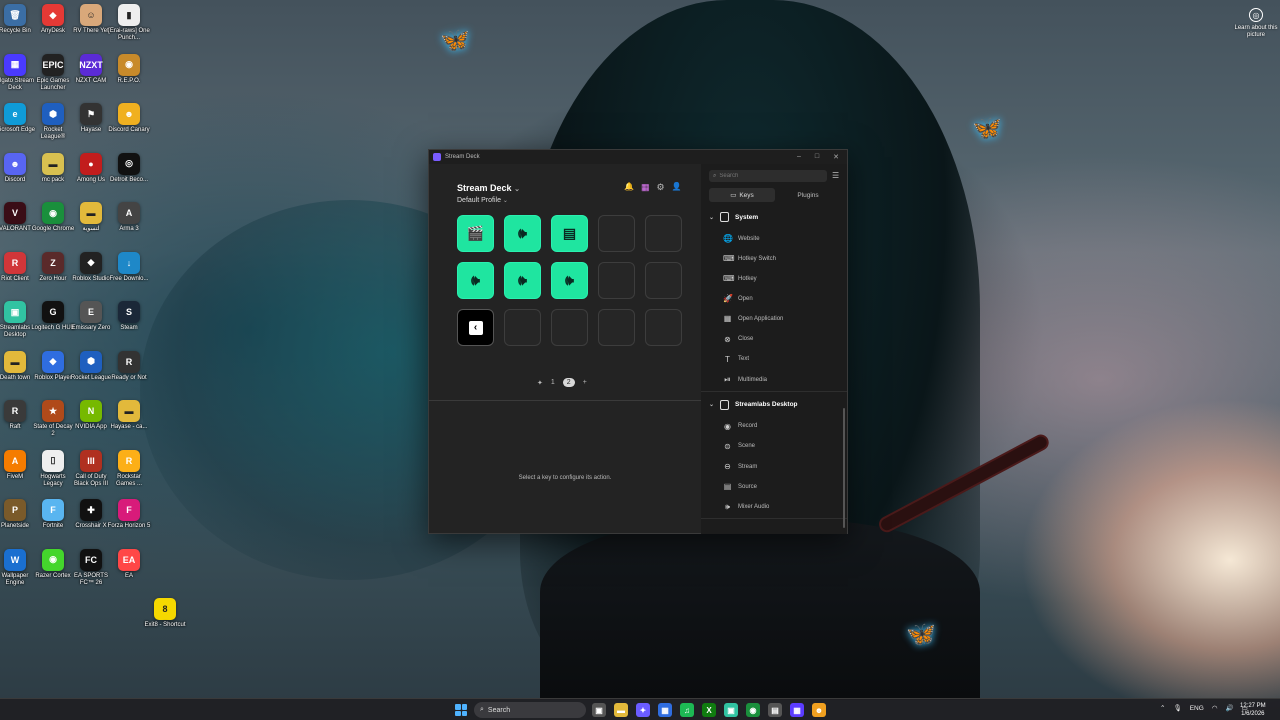 Image resolution: width=1280 pixels, height=720 pixels. What do you see at coordinates (569, 233) in the screenshot?
I see `action-key: ▤` at bounding box center [569, 233].